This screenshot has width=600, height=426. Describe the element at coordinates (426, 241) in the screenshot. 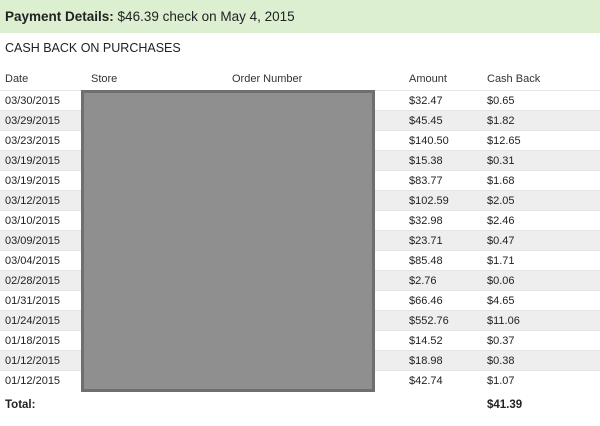

I see `cell-amount: $23.71` at that location.